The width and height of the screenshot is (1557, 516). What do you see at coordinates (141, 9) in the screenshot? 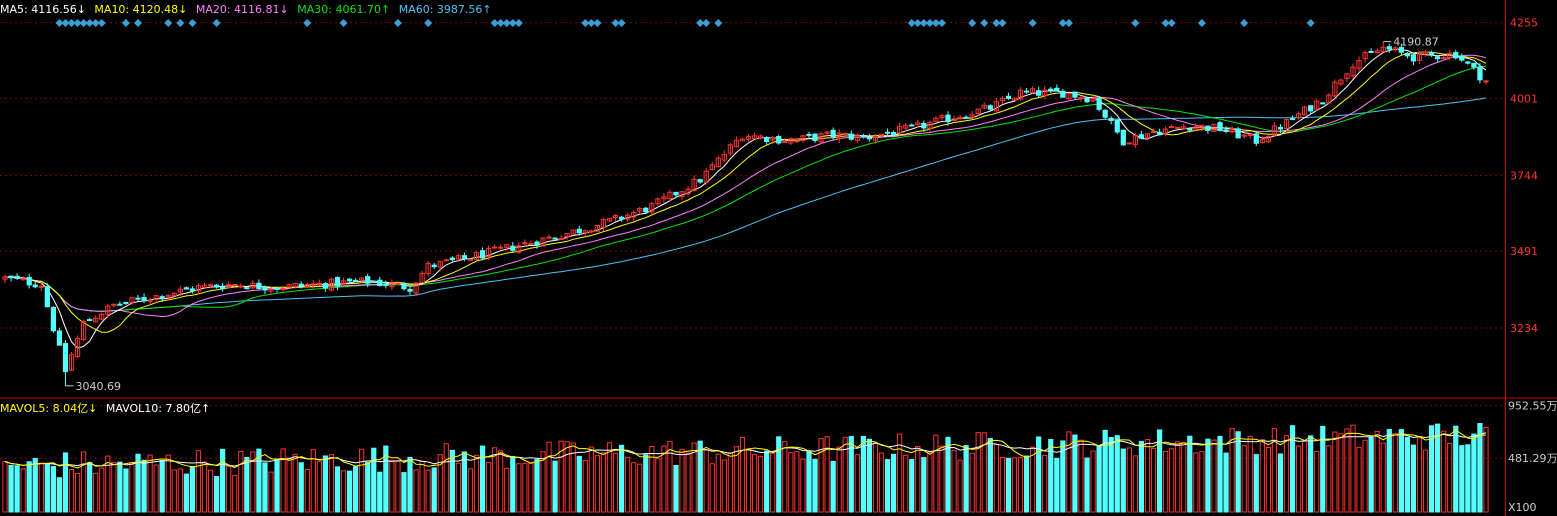
I see `legend-ma10: MA10: 4120.48↓` at bounding box center [141, 9].